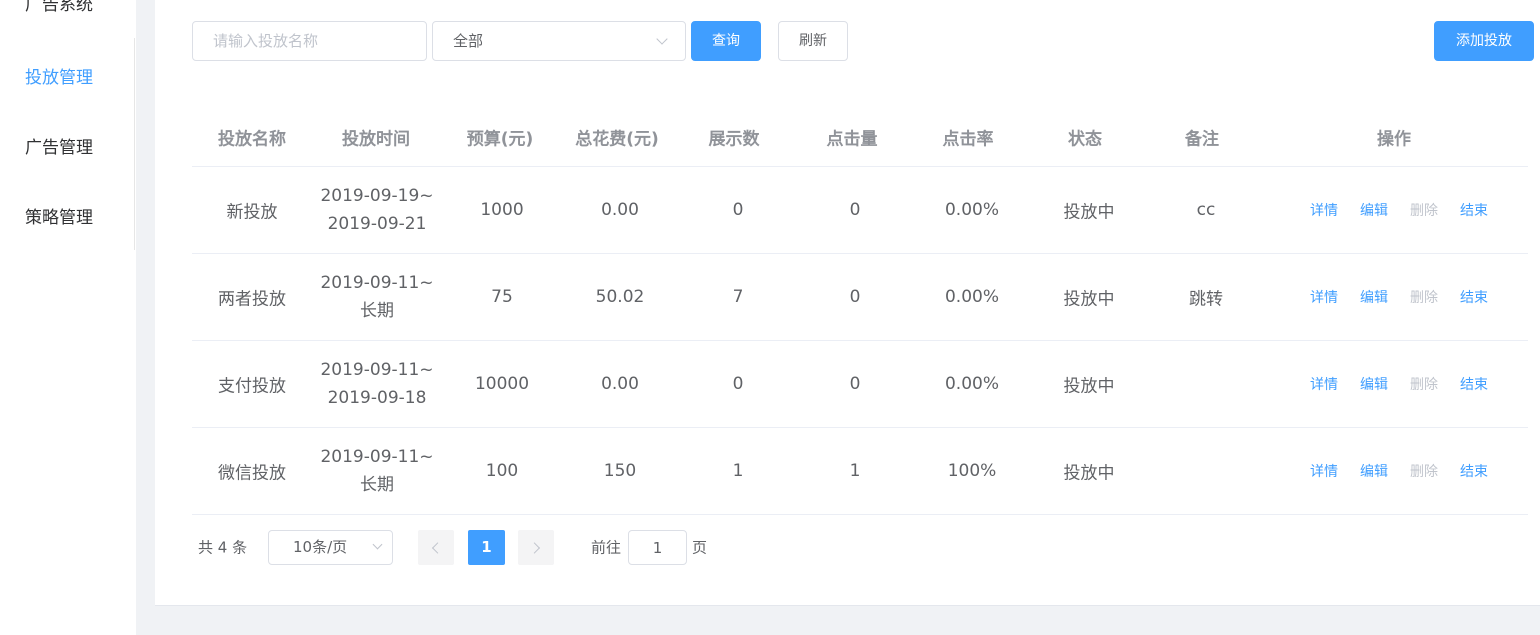  What do you see at coordinates (617, 139) in the screenshot?
I see `header-cost: 总花费(元)` at bounding box center [617, 139].